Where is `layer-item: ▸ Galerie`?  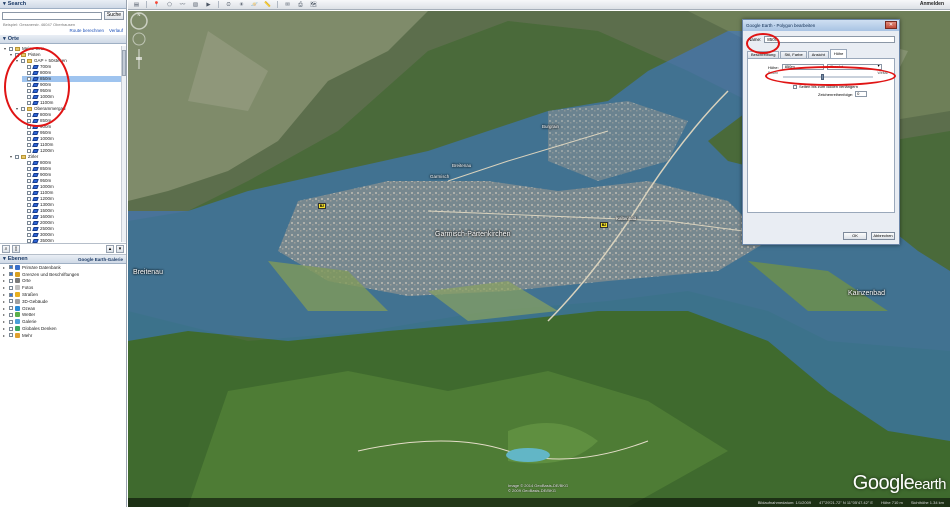
layer-item: ▸ Galerie is located at coordinates (63, 321).